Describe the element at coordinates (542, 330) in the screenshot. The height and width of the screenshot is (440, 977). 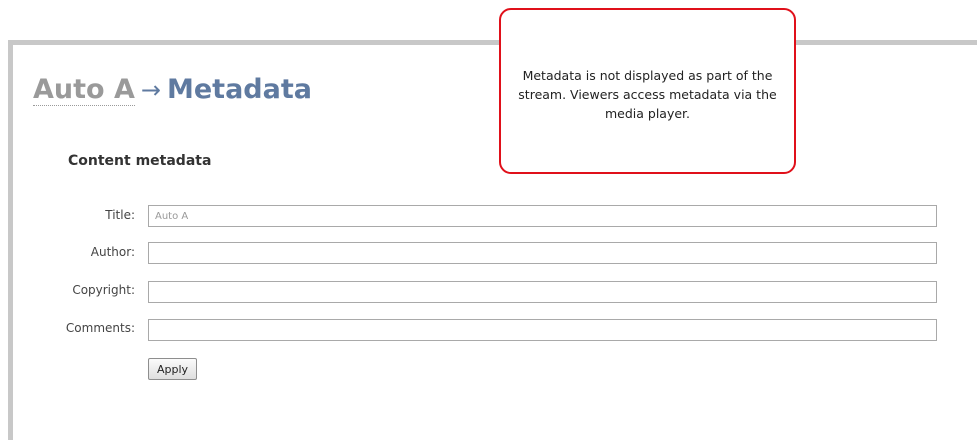
I see `comments-field` at that location.